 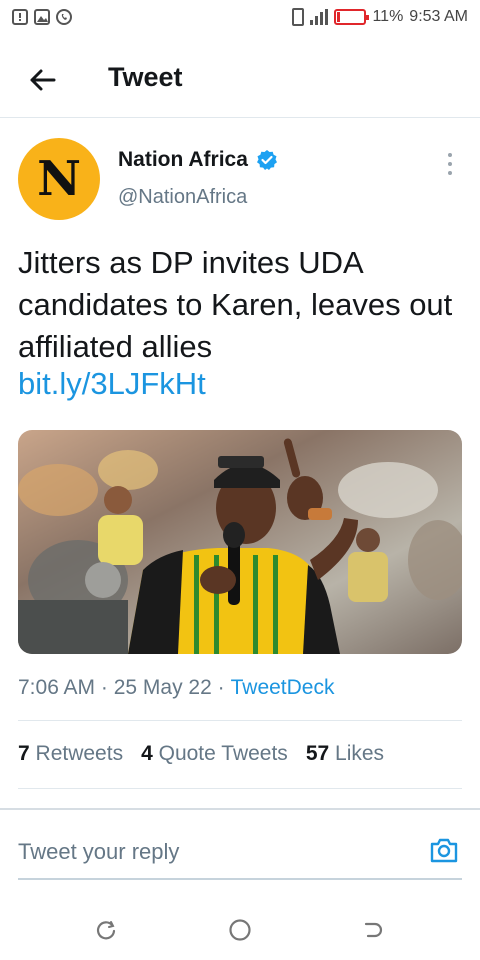 I want to click on page-title: Tweet, so click(x=145, y=77).